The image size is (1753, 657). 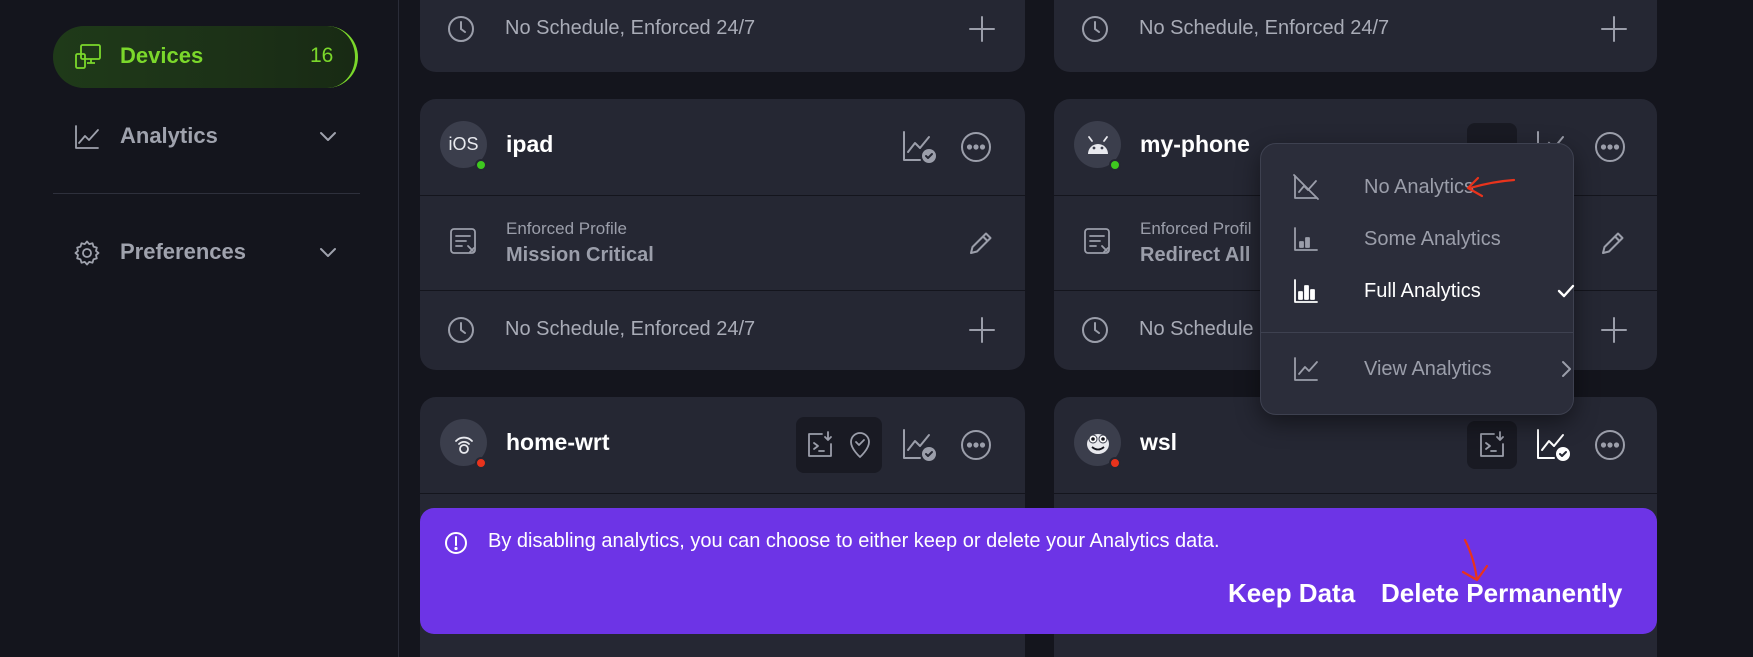 What do you see at coordinates (206, 193) in the screenshot?
I see `sidebar-divider` at bounding box center [206, 193].